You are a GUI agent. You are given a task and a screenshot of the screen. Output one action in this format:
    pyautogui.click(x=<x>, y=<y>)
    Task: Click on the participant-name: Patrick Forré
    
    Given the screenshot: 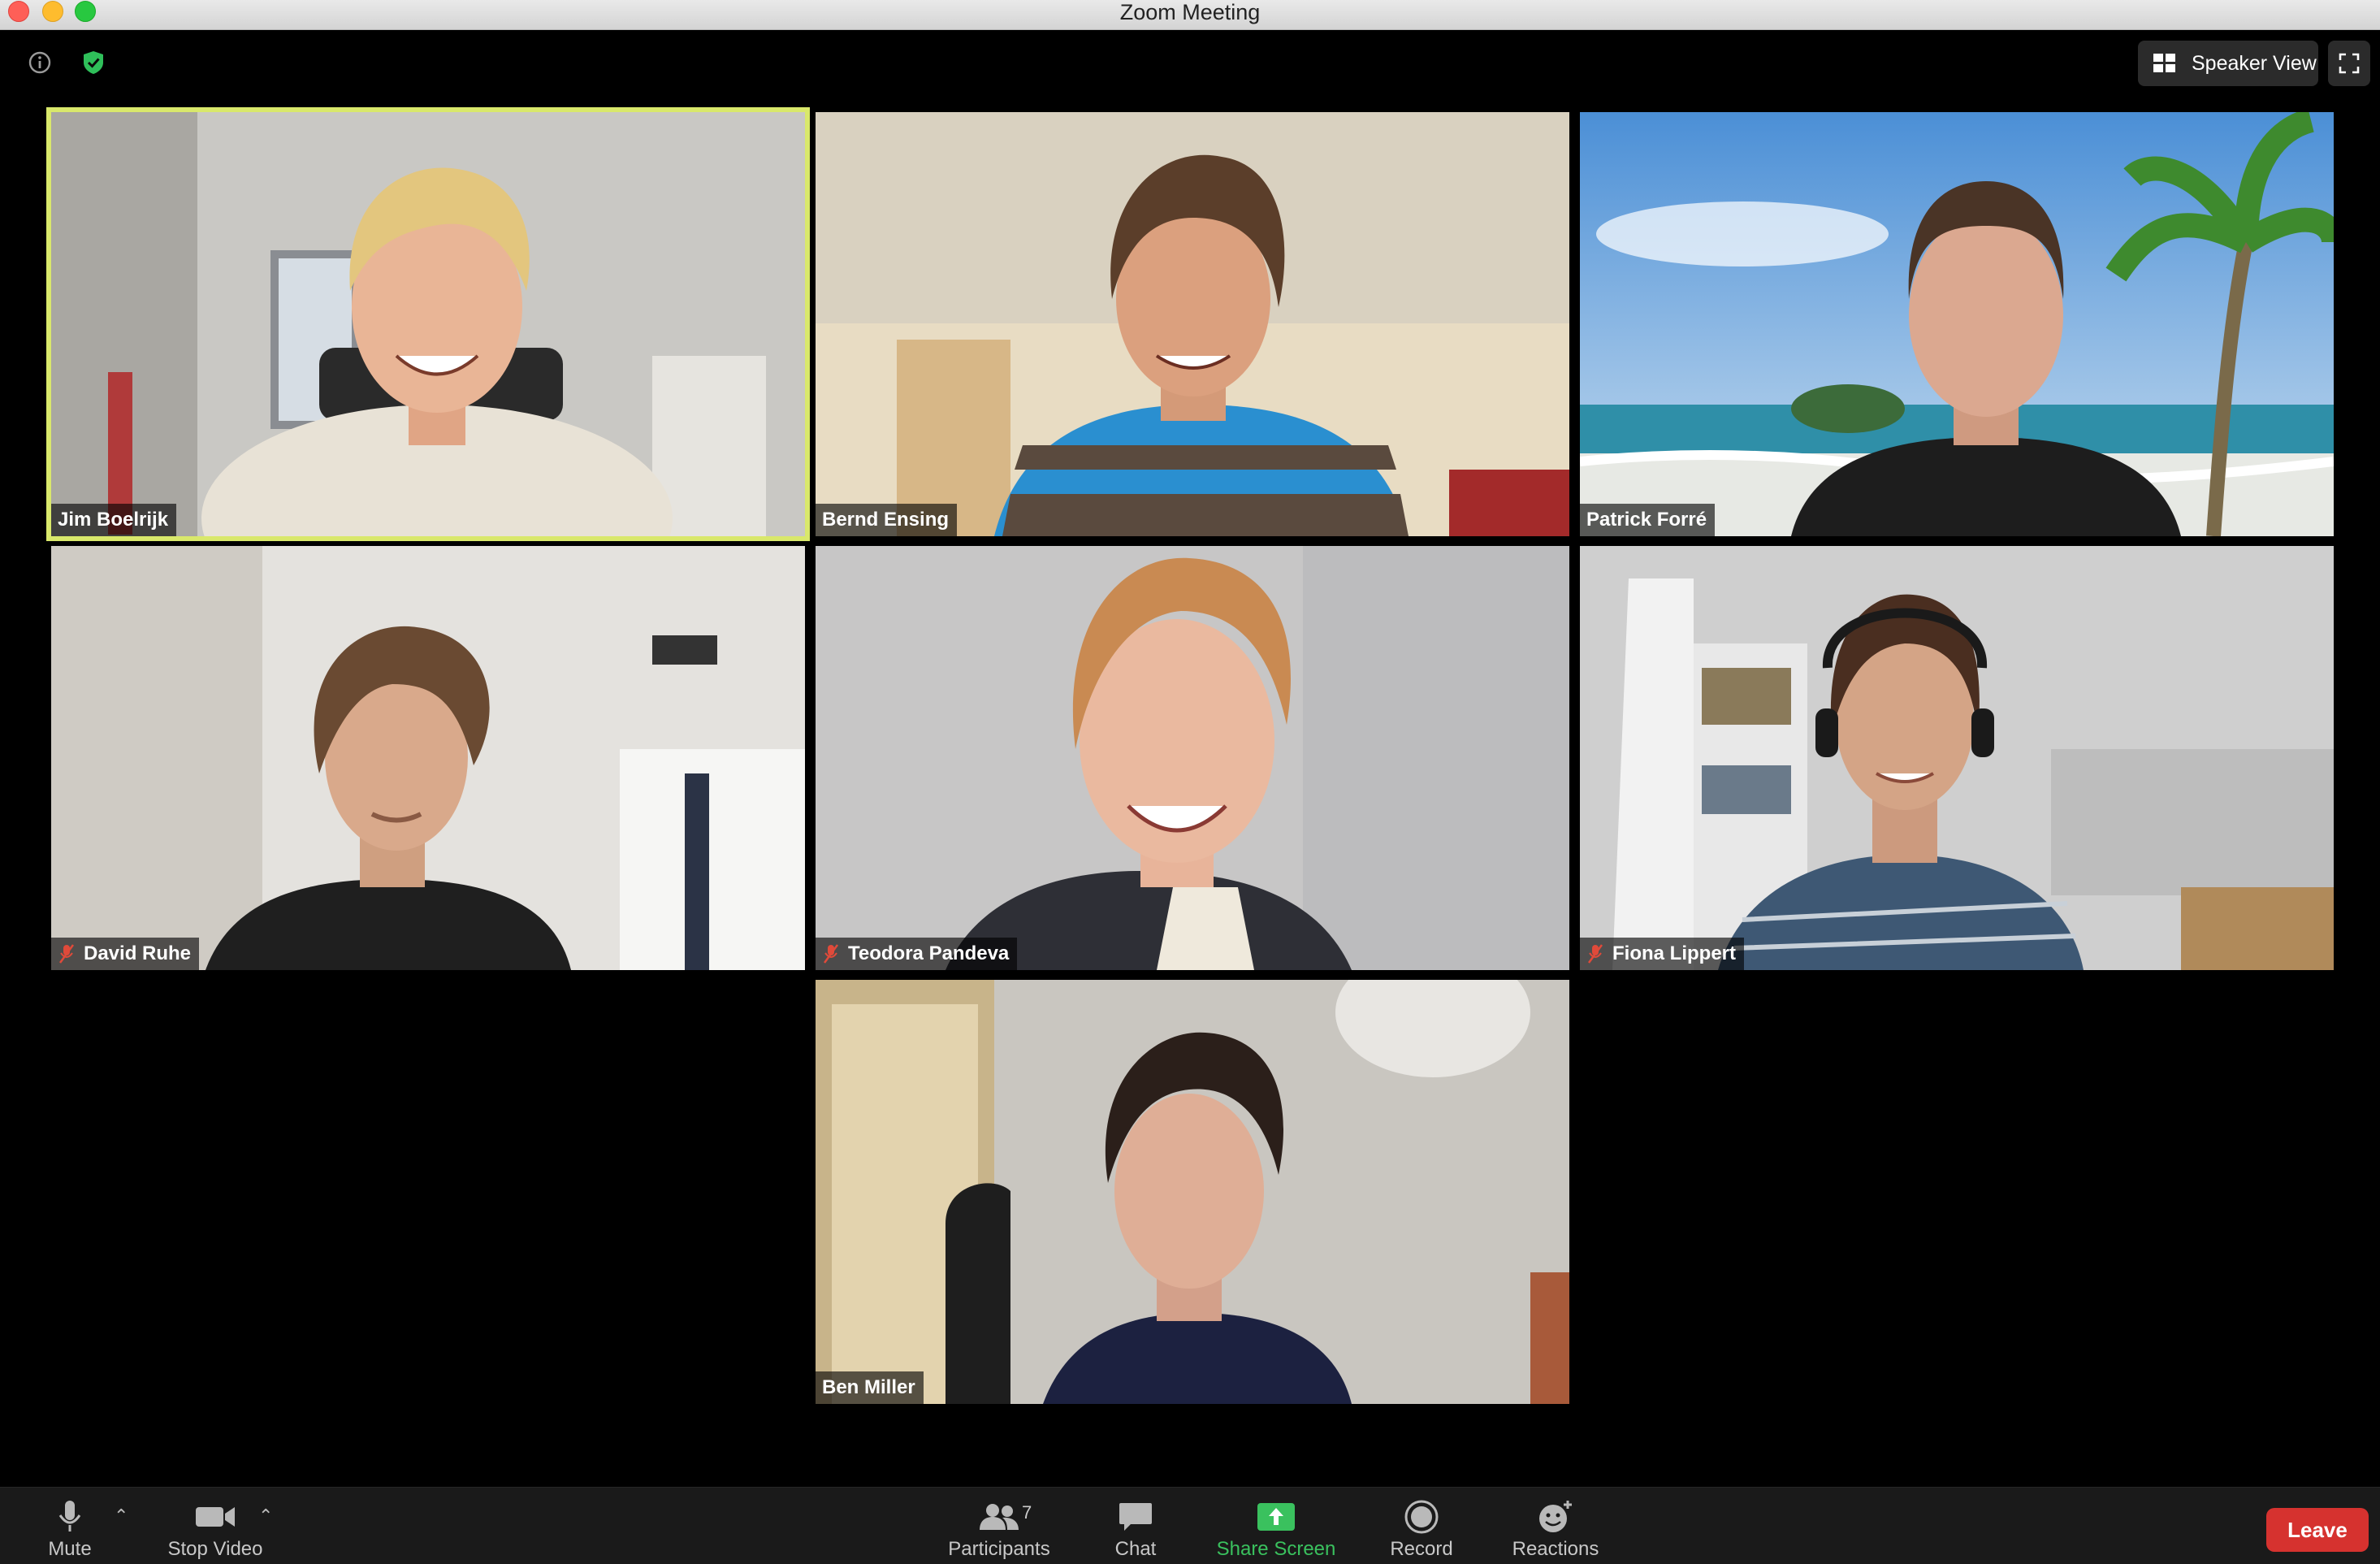 What is the action you would take?
    pyautogui.click(x=1646, y=520)
    